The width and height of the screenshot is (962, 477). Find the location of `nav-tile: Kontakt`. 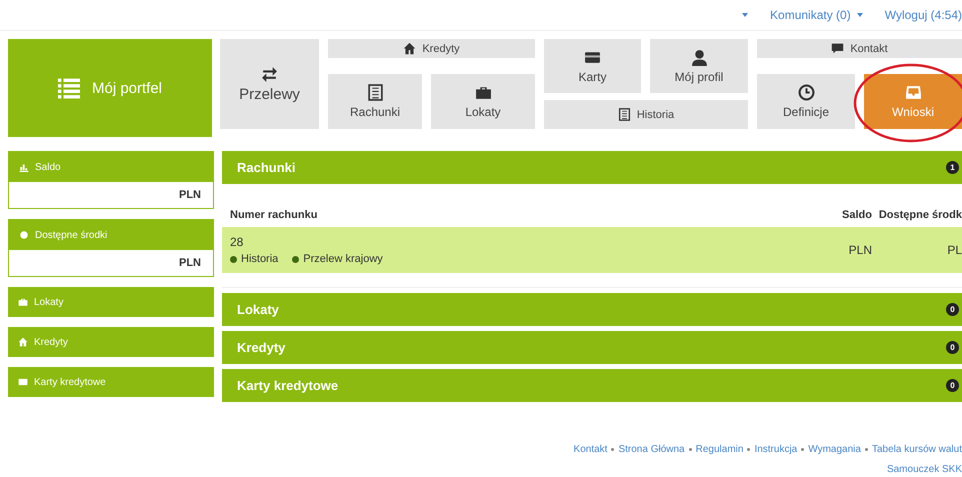

nav-tile: Kontakt is located at coordinates (859, 48).